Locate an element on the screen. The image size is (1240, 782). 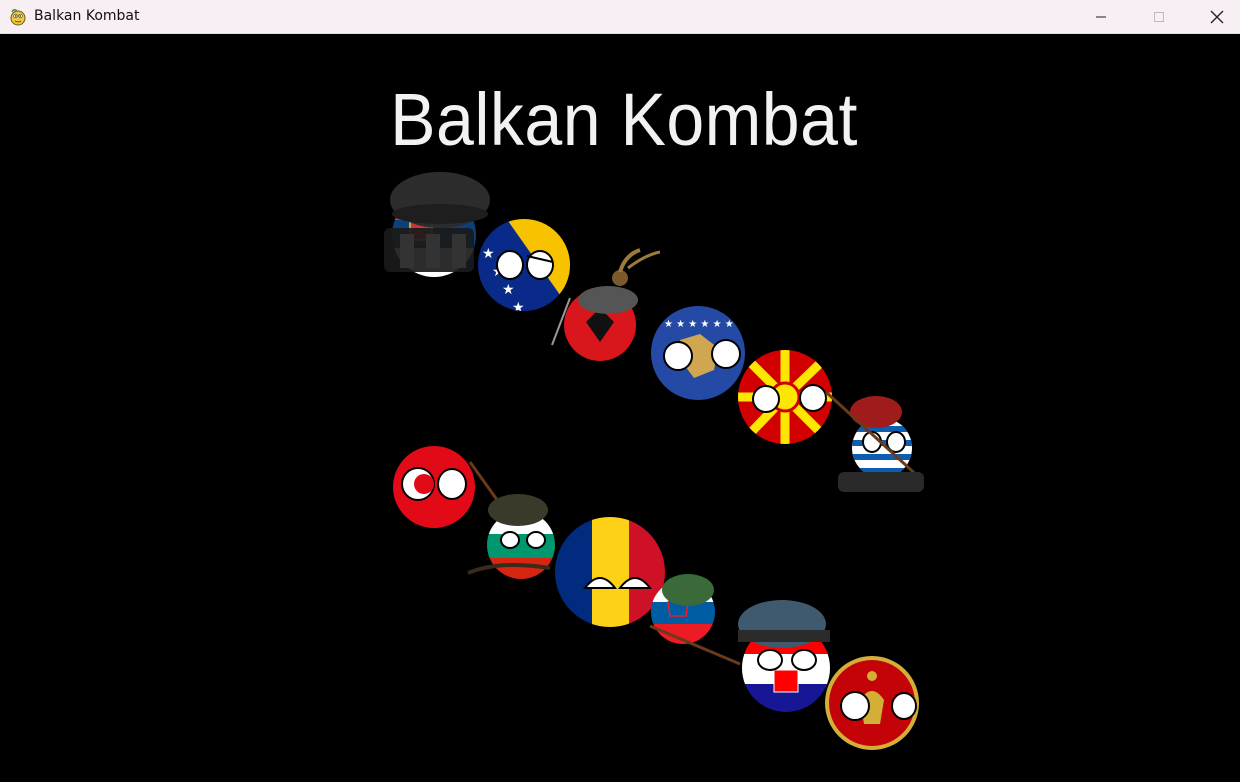
minimize-button is located at coordinates (1101, 17).